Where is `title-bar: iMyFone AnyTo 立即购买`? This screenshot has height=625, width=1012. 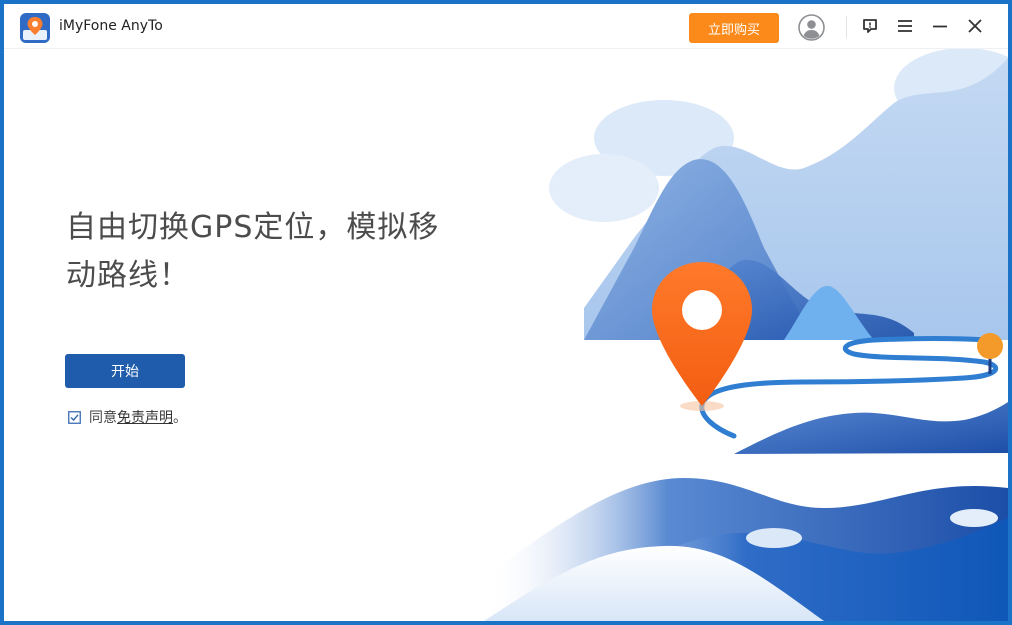
title-bar: iMyFone AnyTo 立即购买 is located at coordinates (506, 26).